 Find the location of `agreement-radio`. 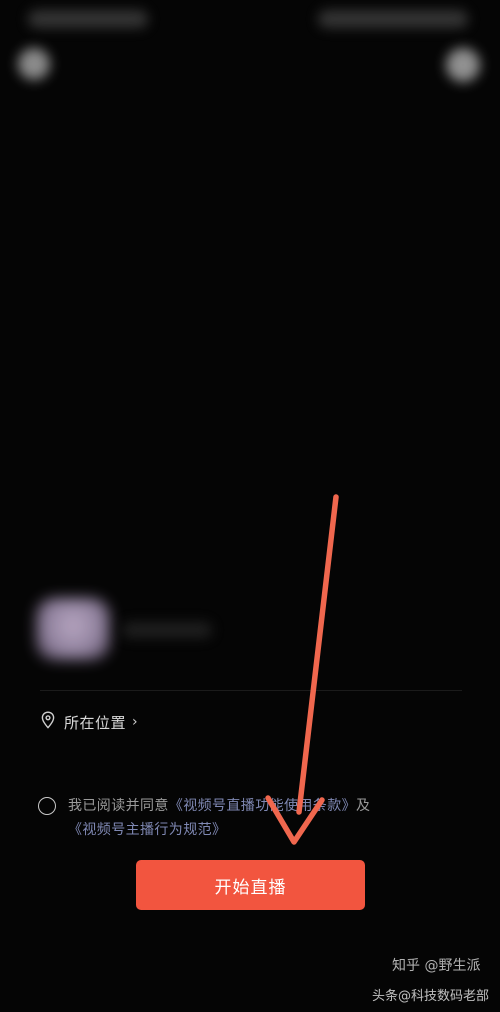

agreement-radio is located at coordinates (47, 806).